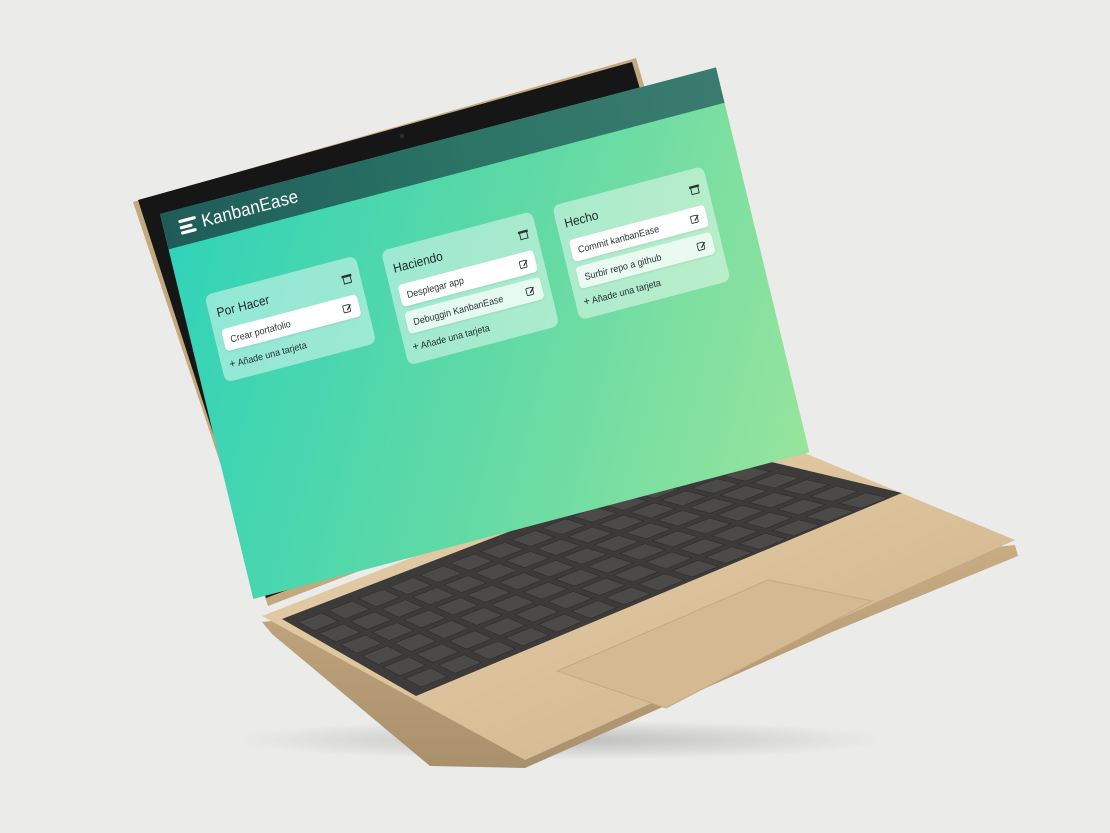 The width and height of the screenshot is (1110, 833). Describe the element at coordinates (260, 331) in the screenshot. I see `card-label: Crear portafolio` at that location.